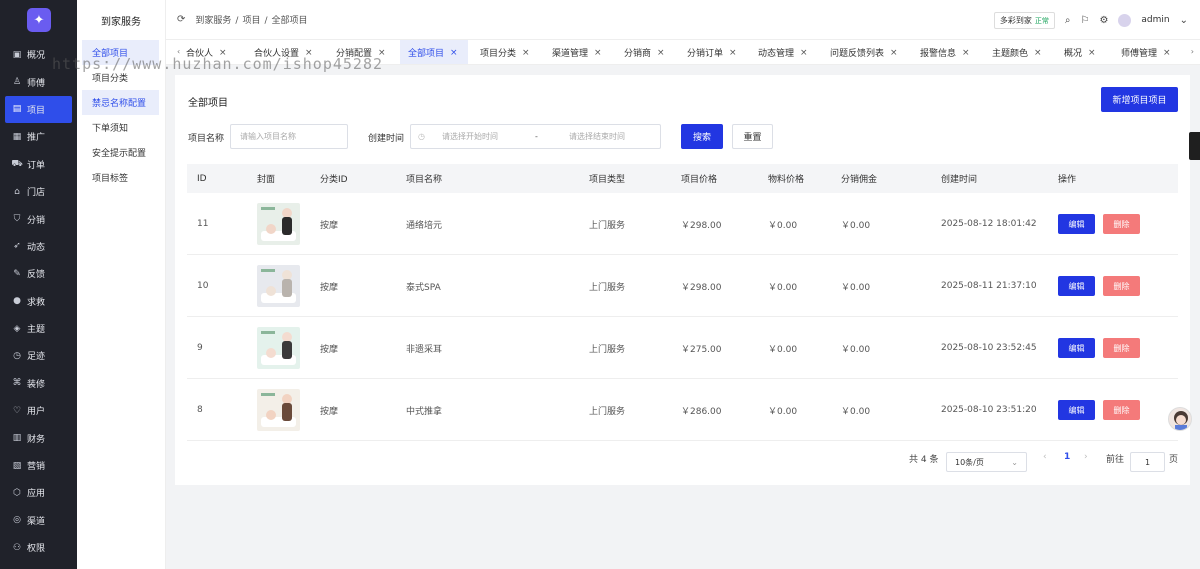 The height and width of the screenshot is (569, 1200). What do you see at coordinates (38, 547) in the screenshot?
I see `sidebar-item-18: ⚇ 权限` at bounding box center [38, 547].